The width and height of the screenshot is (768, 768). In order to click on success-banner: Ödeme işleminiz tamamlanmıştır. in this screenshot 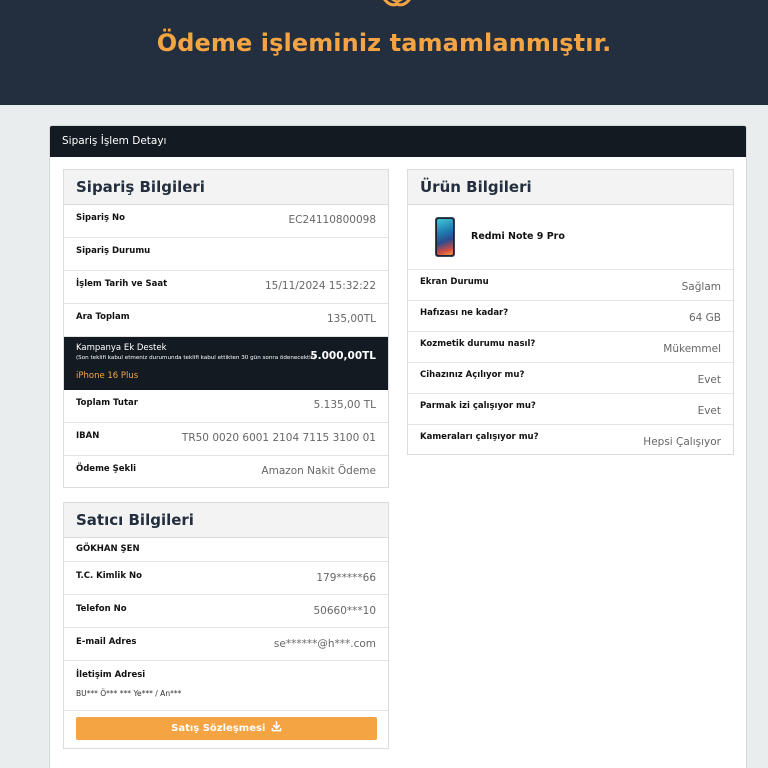, I will do `click(384, 52)`.